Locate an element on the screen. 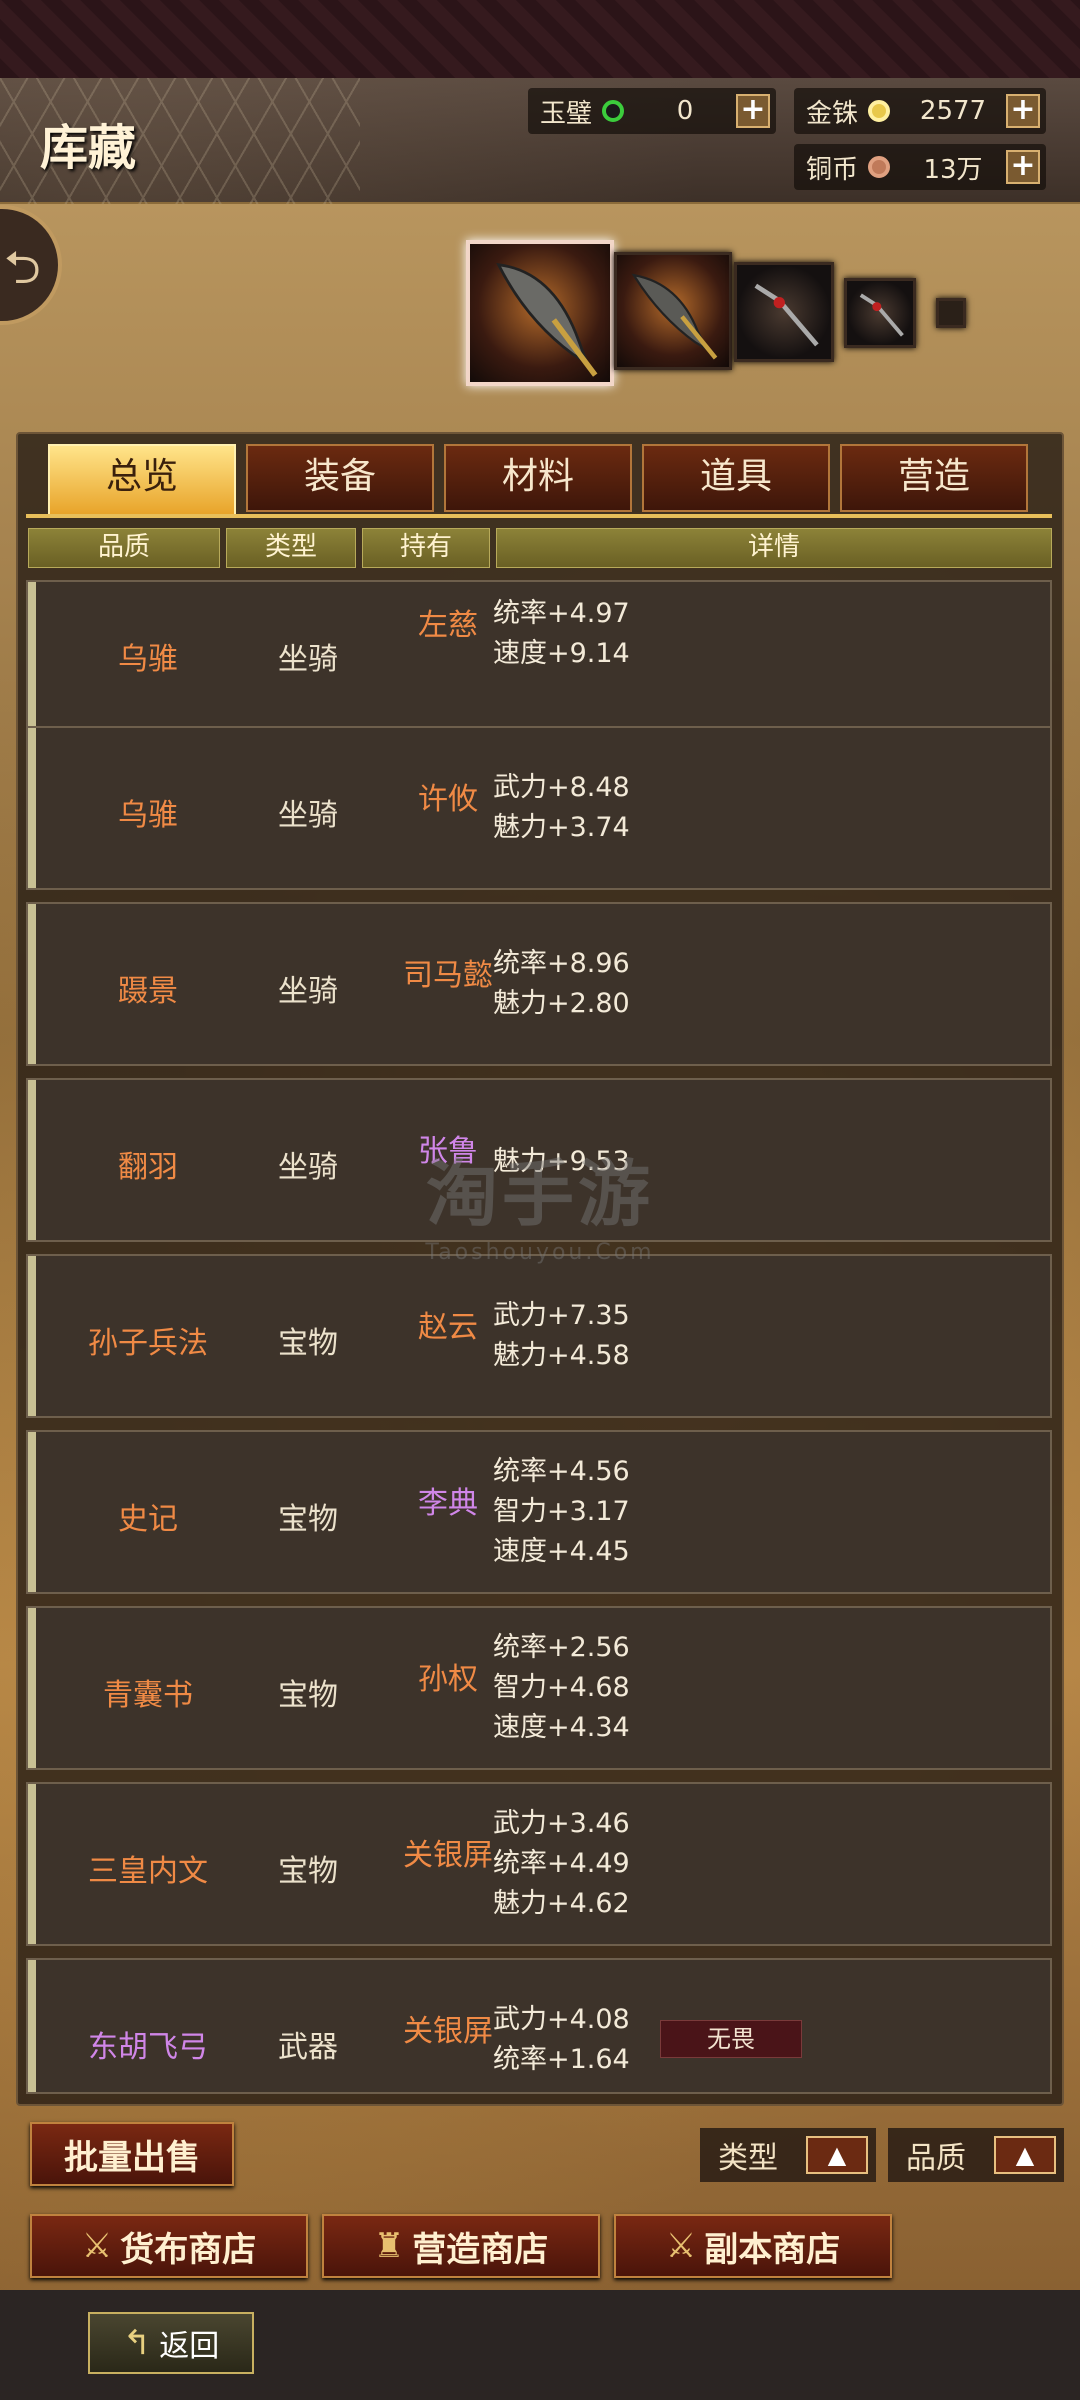 The image size is (1080, 2400). item-name: 蹑景 is located at coordinates (148, 991).